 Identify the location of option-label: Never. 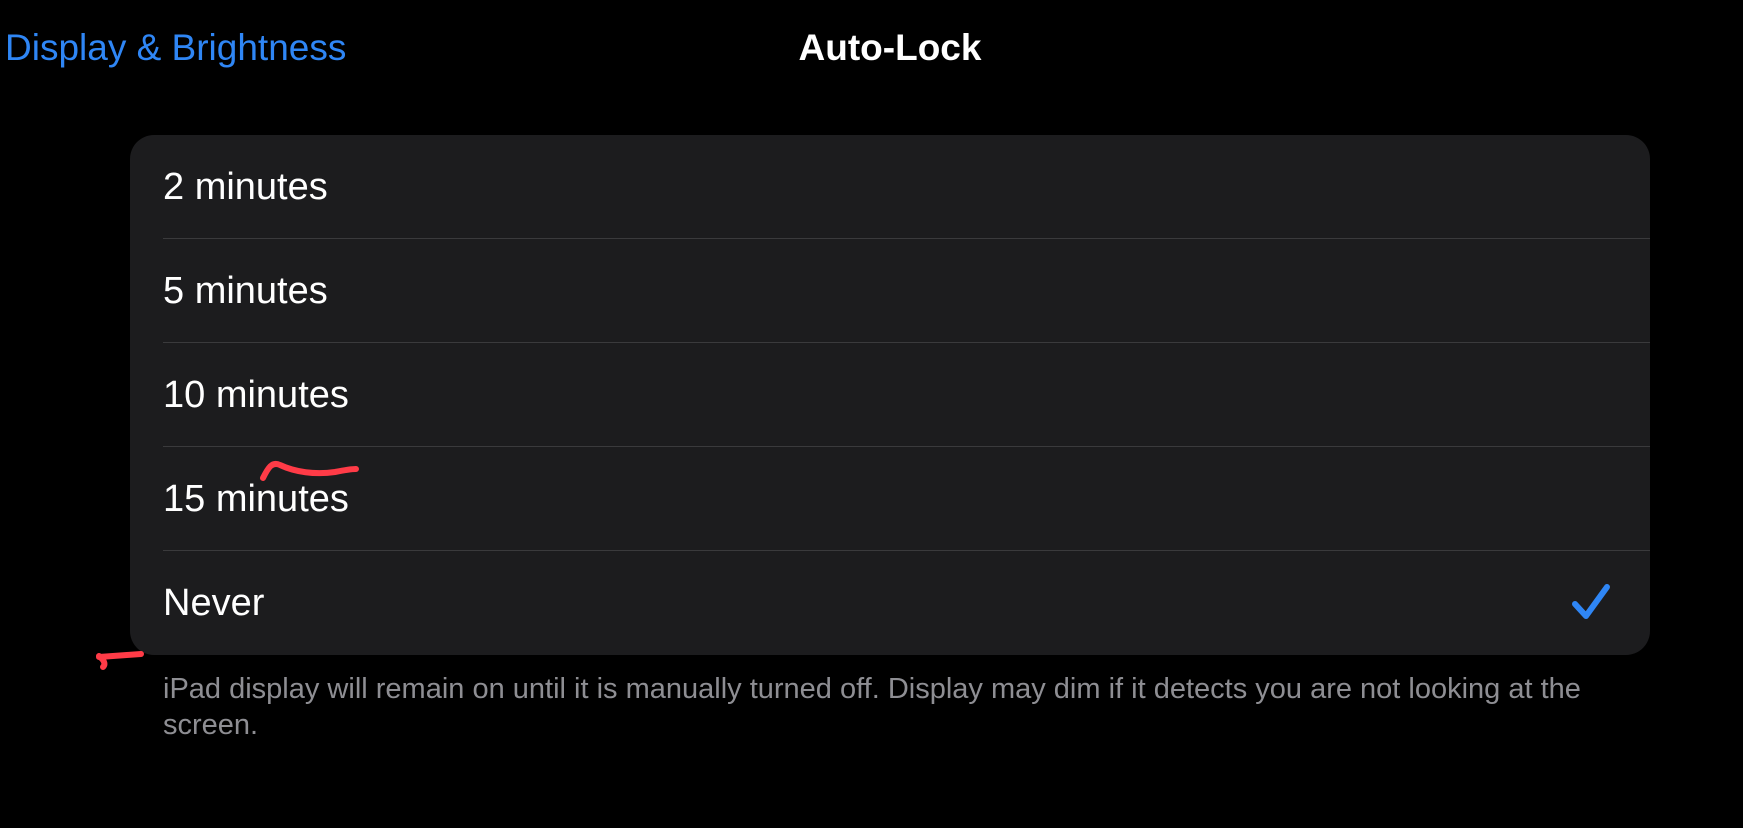
(214, 603).